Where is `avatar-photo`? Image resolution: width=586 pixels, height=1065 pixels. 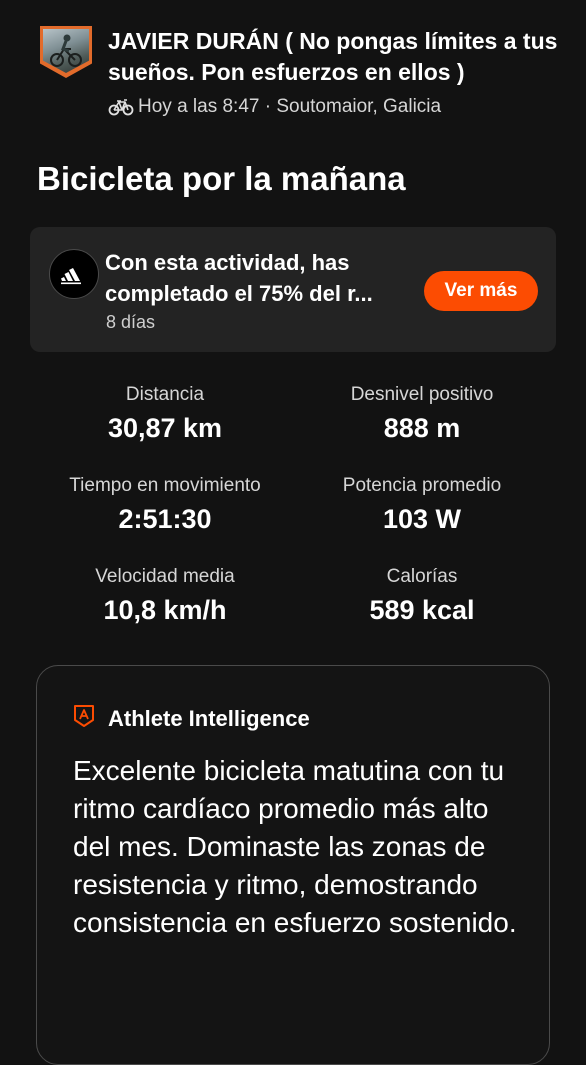
avatar-photo is located at coordinates (66, 51).